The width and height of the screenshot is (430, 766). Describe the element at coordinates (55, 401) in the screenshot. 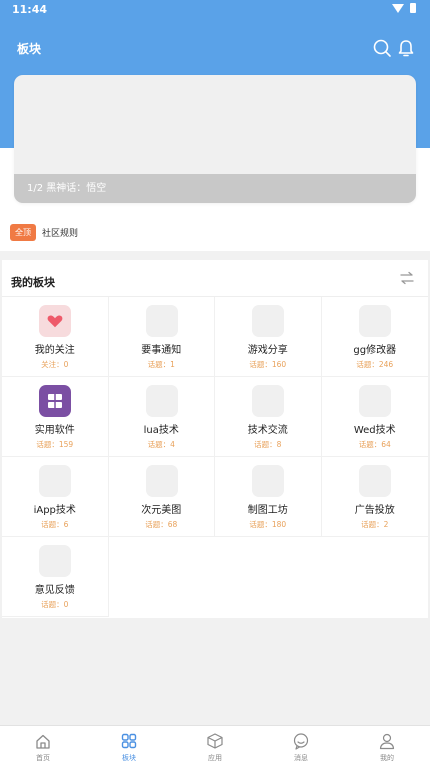

I see `box-icon` at that location.